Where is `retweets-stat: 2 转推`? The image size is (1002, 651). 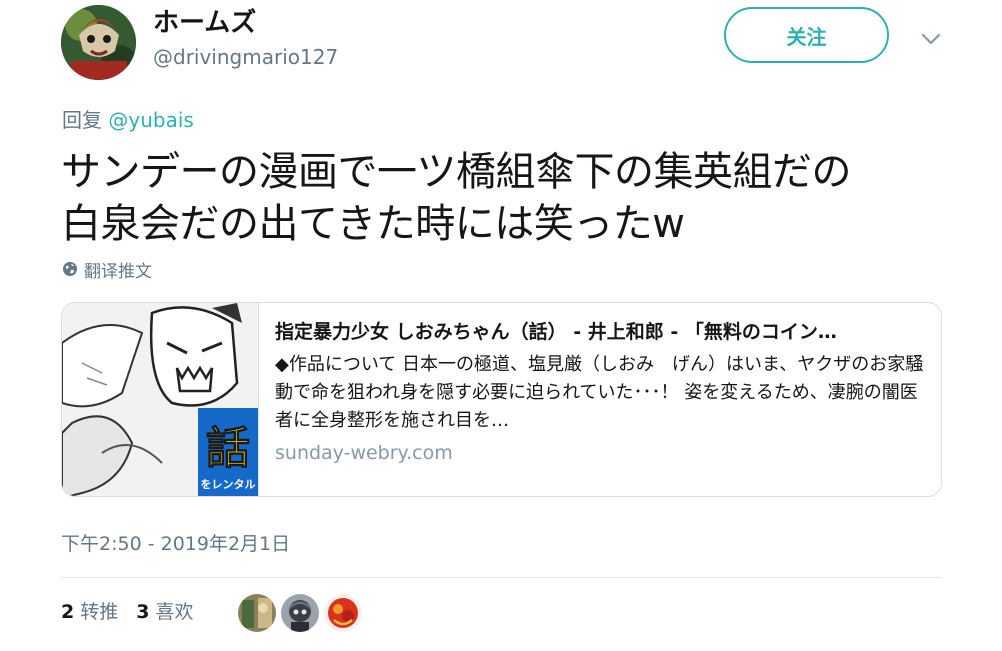 retweets-stat: 2 转推 is located at coordinates (89, 612).